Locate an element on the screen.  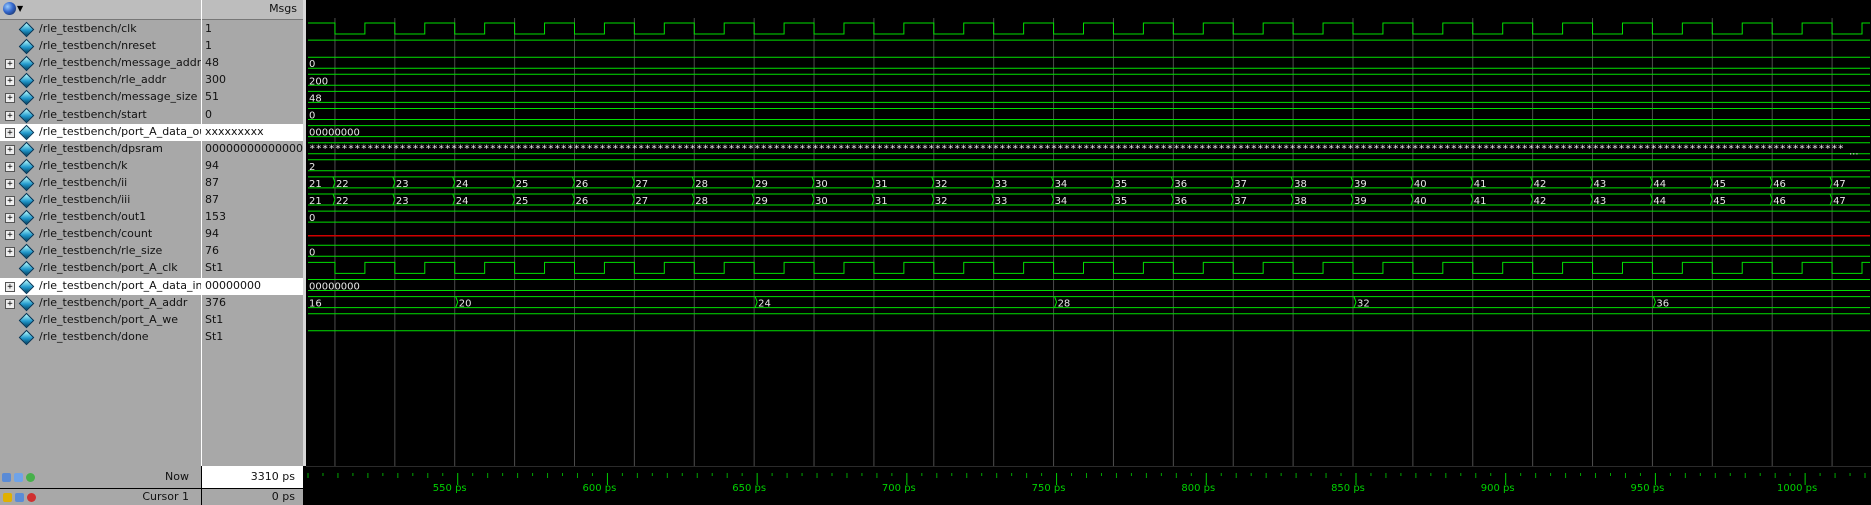
value-row: 300 is located at coordinates (252, 80).